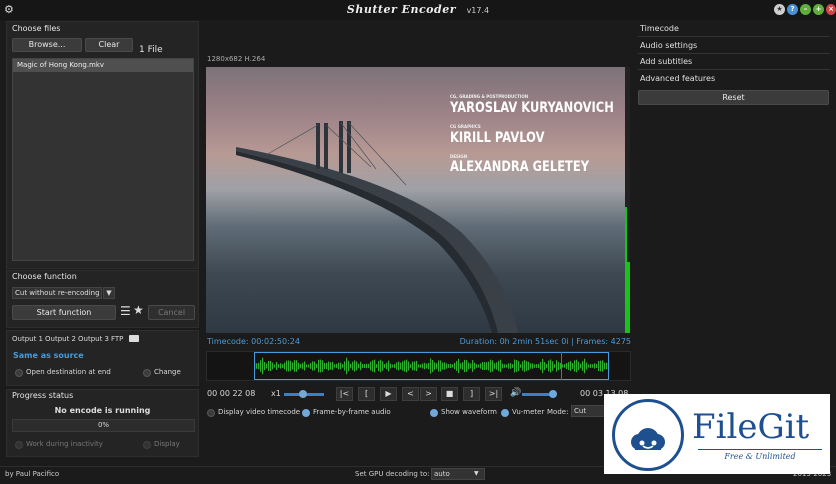  What do you see at coordinates (109, 45) in the screenshot?
I see `clear-button: Clear` at bounding box center [109, 45].